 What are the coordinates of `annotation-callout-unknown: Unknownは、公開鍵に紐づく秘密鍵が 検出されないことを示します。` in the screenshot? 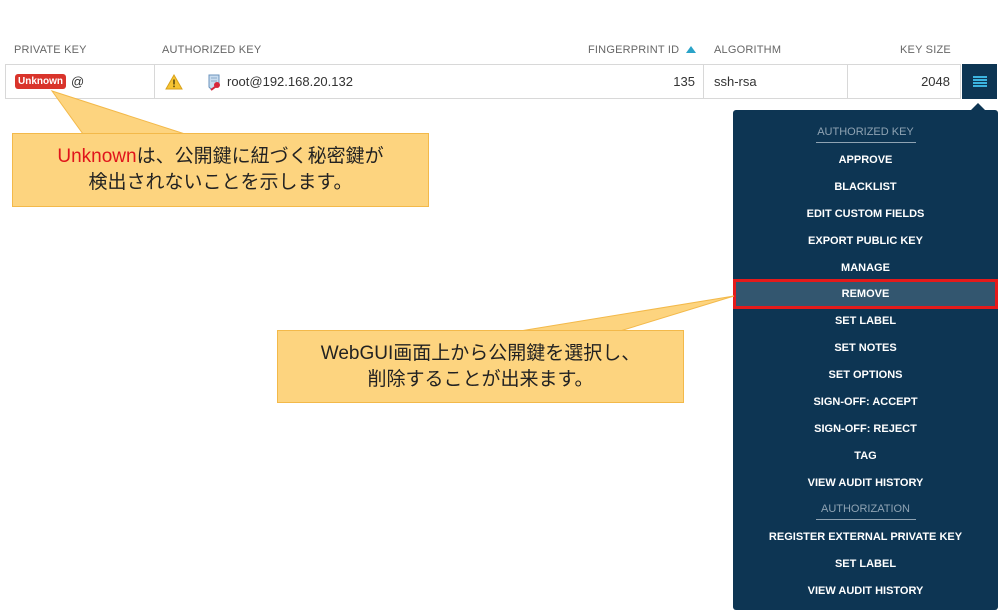 It's located at (220, 170).